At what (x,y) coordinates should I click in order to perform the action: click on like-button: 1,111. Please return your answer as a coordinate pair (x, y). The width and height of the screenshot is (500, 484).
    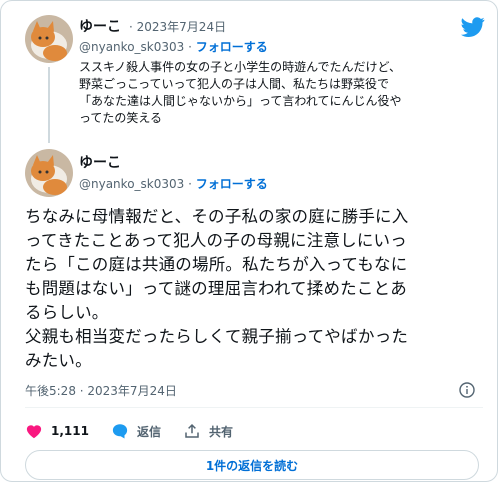
    Looking at the image, I should click on (57, 431).